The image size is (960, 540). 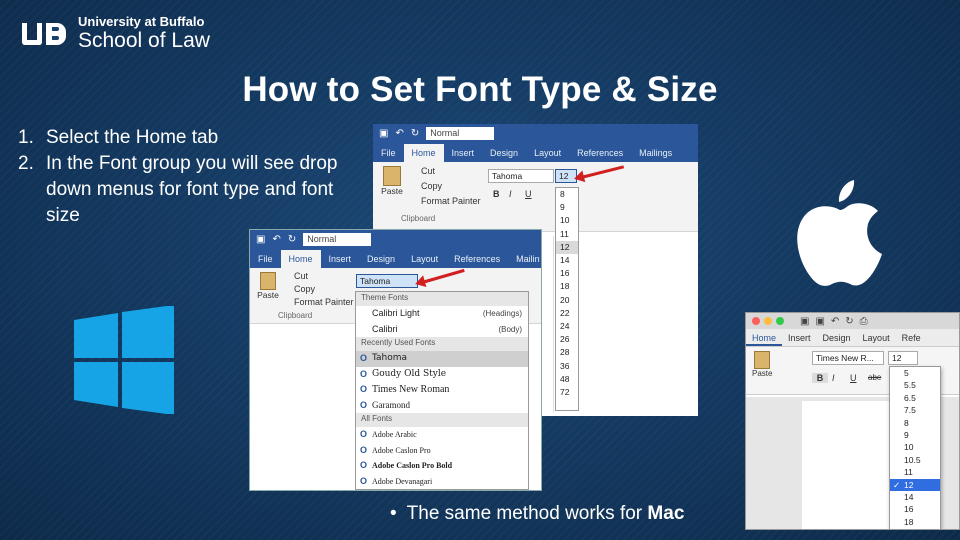 What do you see at coordinates (915, 410) in the screenshot?
I see `size-option: 7.5` at bounding box center [915, 410].